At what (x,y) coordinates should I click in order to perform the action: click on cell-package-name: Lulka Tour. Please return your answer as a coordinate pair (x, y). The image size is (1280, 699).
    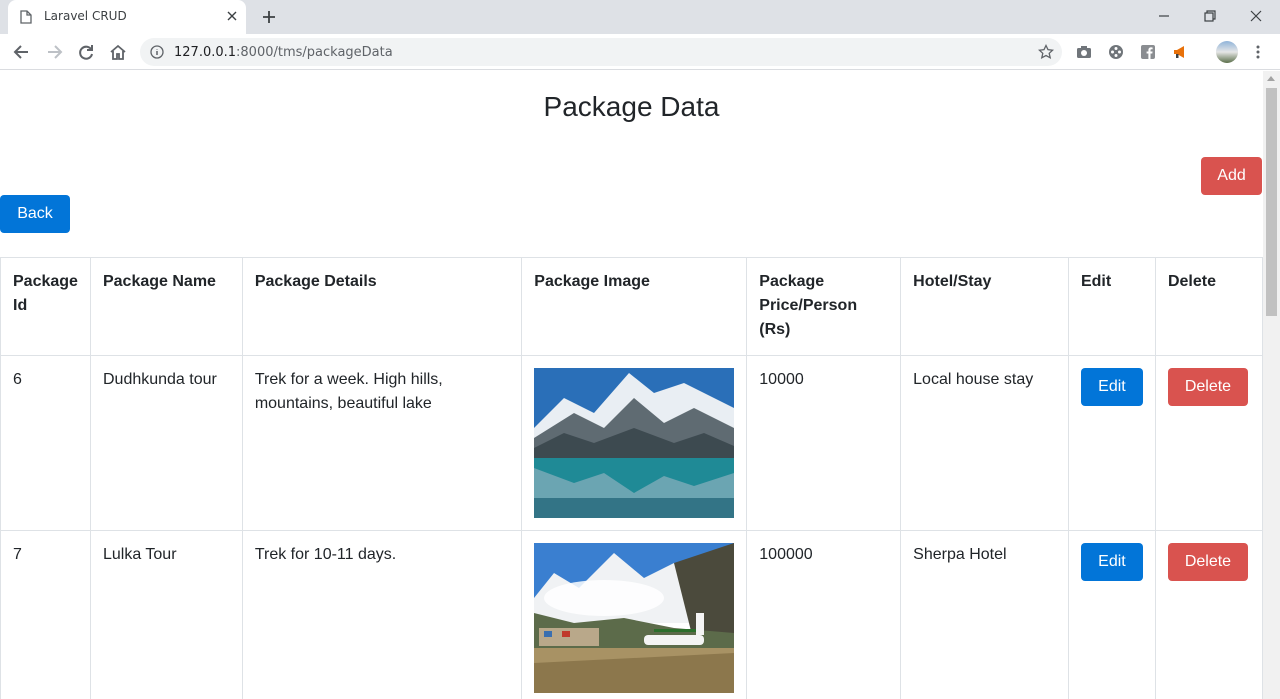
    Looking at the image, I should click on (166, 614).